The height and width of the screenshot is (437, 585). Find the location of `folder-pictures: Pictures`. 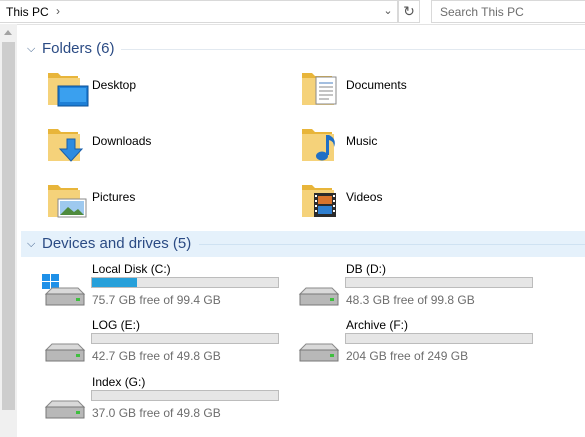

folder-pictures: Pictures is located at coordinates (166, 203).